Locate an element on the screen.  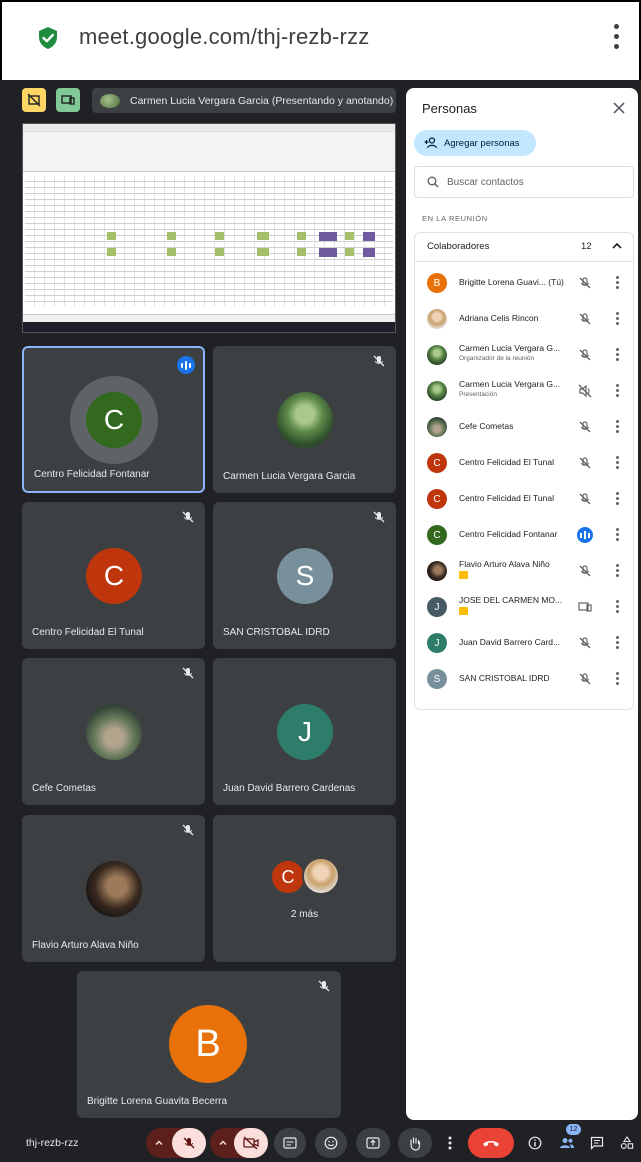
leave-call-button is located at coordinates (491, 1143).